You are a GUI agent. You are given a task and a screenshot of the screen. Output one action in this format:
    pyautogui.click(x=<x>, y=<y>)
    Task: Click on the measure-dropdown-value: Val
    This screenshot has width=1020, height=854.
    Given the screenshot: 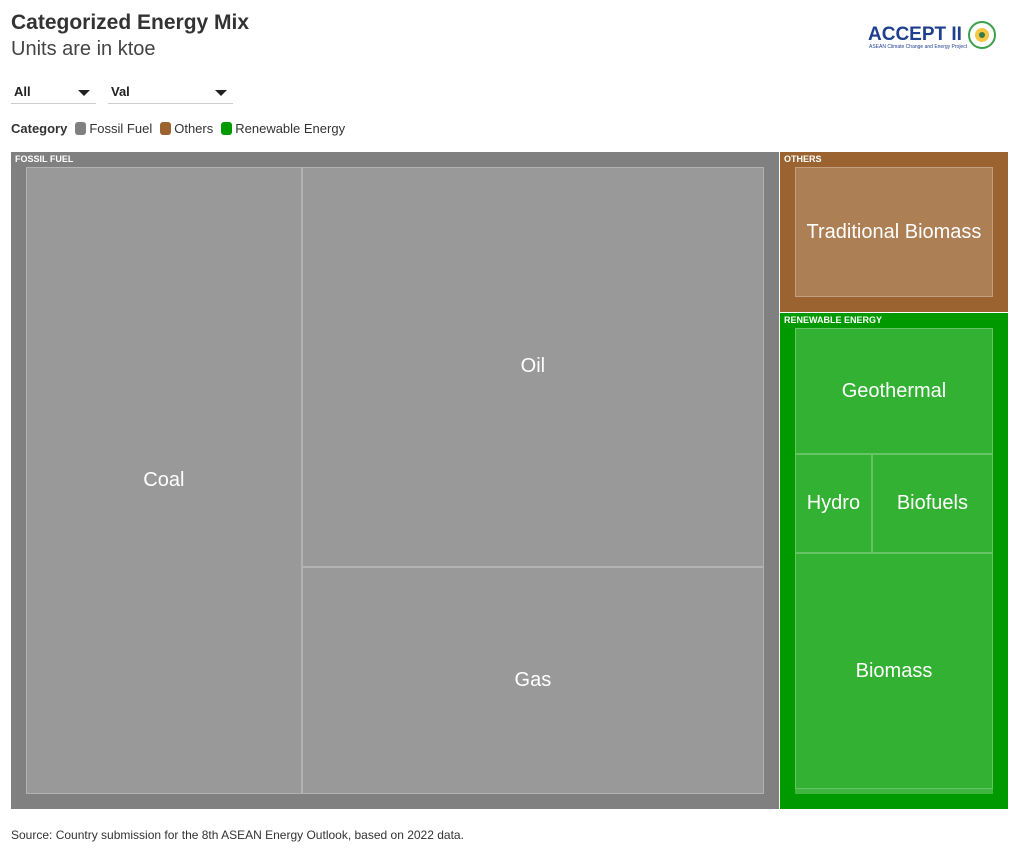 What is the action you would take?
    pyautogui.click(x=120, y=91)
    